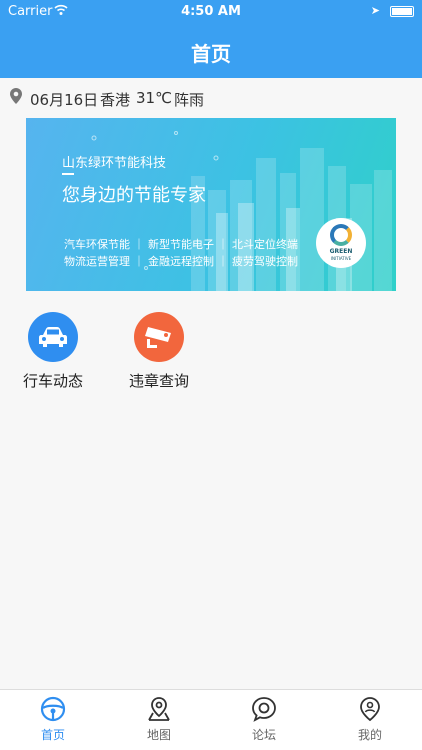 The height and width of the screenshot is (750, 422). I want to click on green-initiative-logo: GREEN INITIATIVE, so click(341, 243).